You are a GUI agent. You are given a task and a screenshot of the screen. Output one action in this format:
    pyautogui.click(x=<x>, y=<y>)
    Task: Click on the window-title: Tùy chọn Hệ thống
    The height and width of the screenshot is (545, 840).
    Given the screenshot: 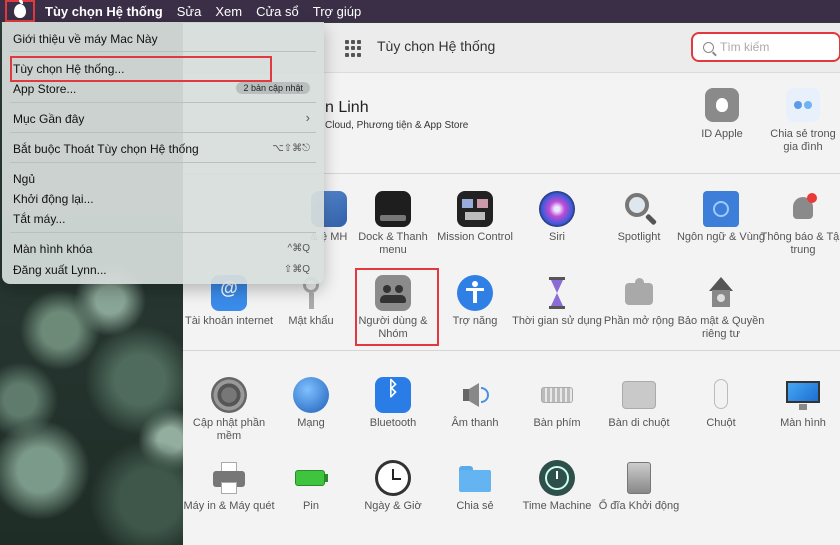 What is the action you would take?
    pyautogui.click(x=436, y=46)
    